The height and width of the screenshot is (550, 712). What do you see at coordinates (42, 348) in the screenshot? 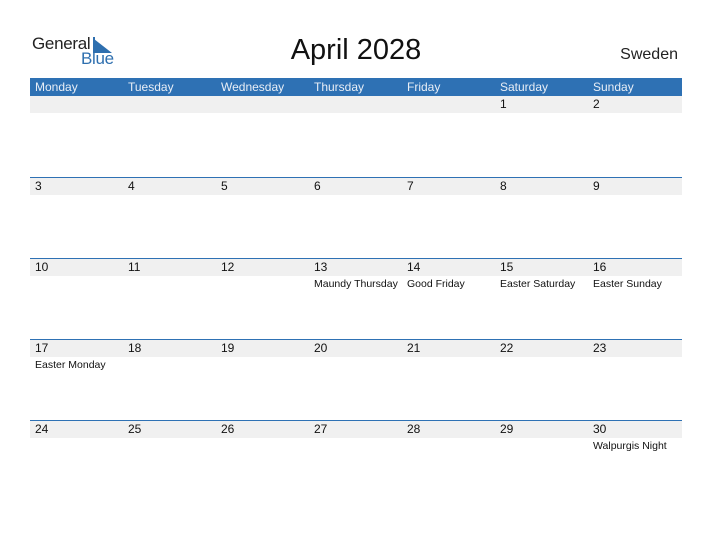
I see `day-number: 17` at bounding box center [42, 348].